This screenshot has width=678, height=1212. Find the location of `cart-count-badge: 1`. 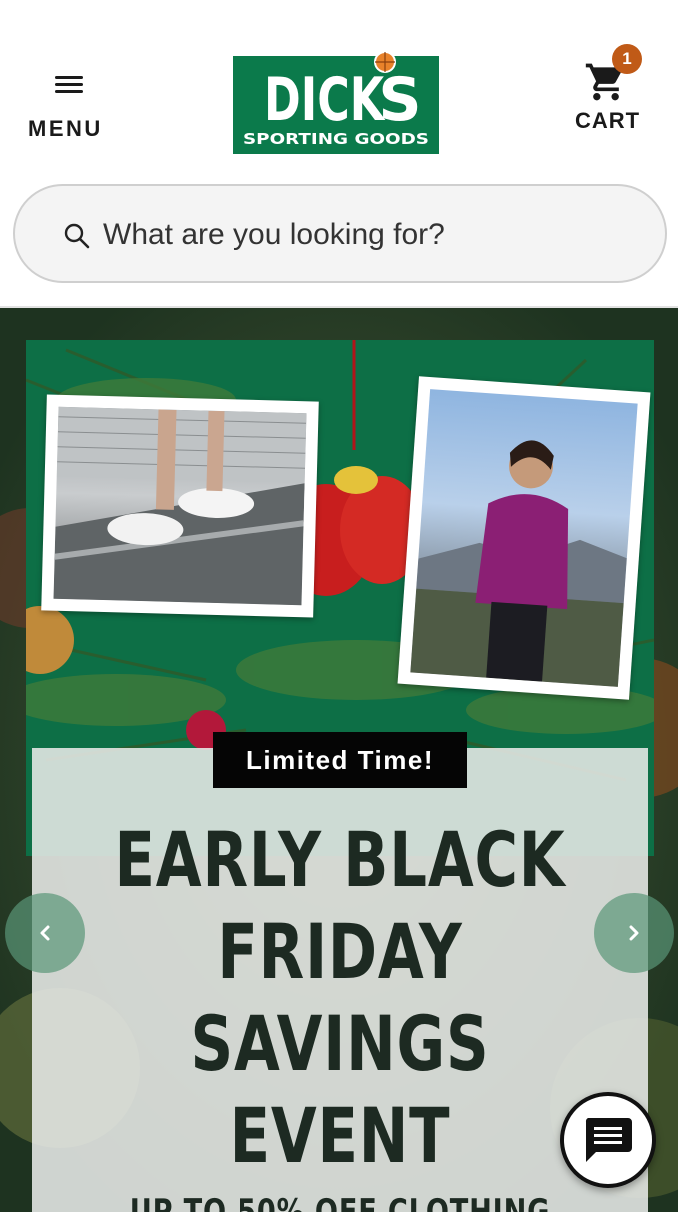

cart-count-badge: 1 is located at coordinates (627, 59).